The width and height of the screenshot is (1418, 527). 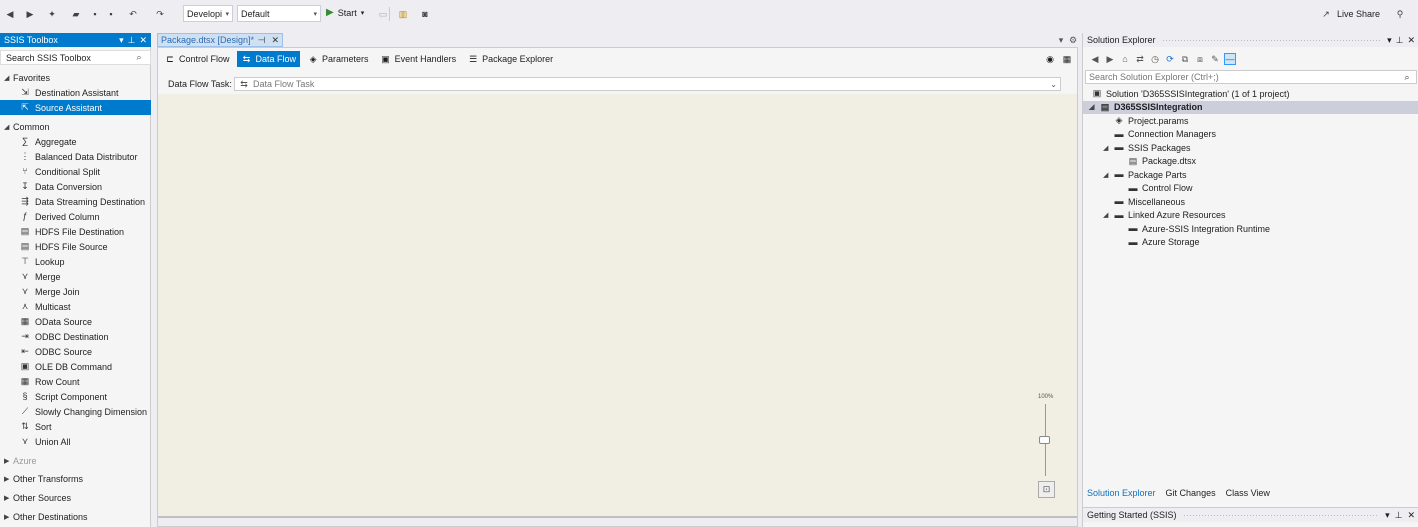 What do you see at coordinates (76, 14) in the screenshot?
I see `open-file-icon: ▰` at bounding box center [76, 14].